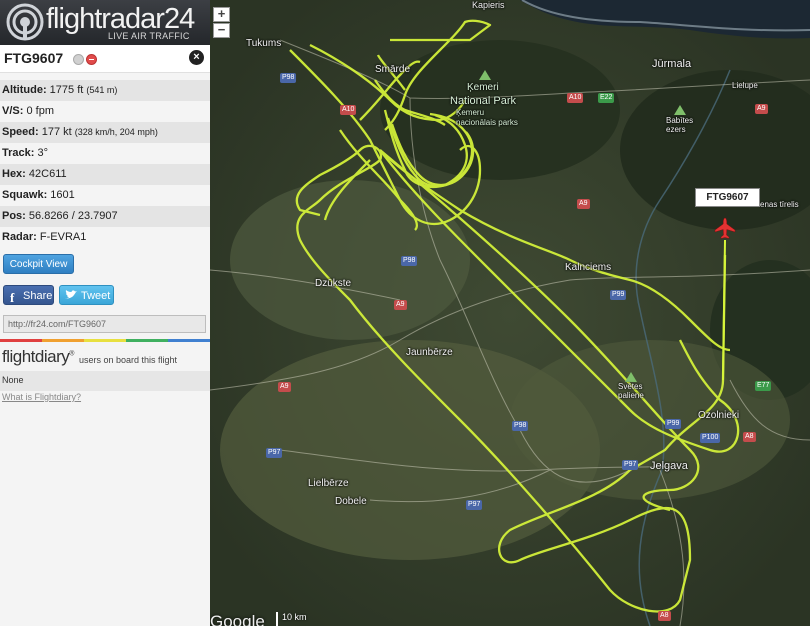  Describe the element at coordinates (351, 501) in the screenshot. I see `place-label: Dobele` at that location.